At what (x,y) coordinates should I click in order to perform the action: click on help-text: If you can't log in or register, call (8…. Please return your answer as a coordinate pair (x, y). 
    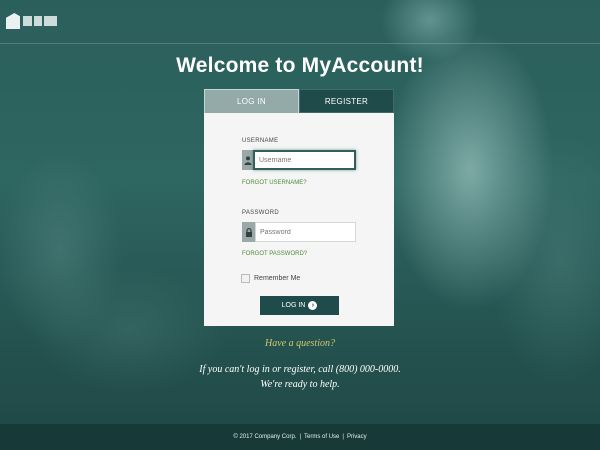
    Looking at the image, I should click on (300, 377).